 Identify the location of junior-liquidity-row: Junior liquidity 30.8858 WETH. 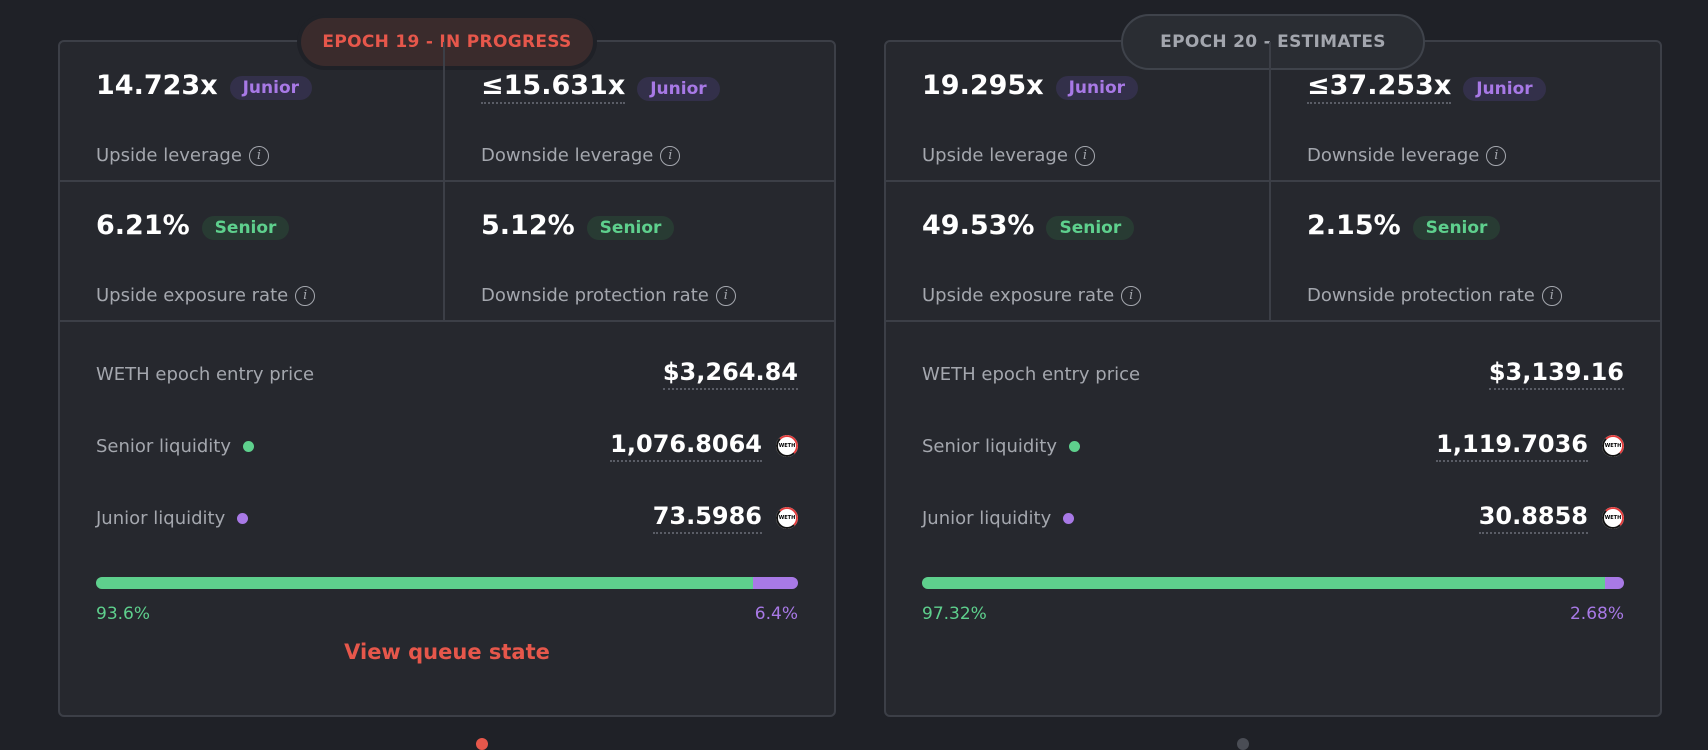
(1273, 518).